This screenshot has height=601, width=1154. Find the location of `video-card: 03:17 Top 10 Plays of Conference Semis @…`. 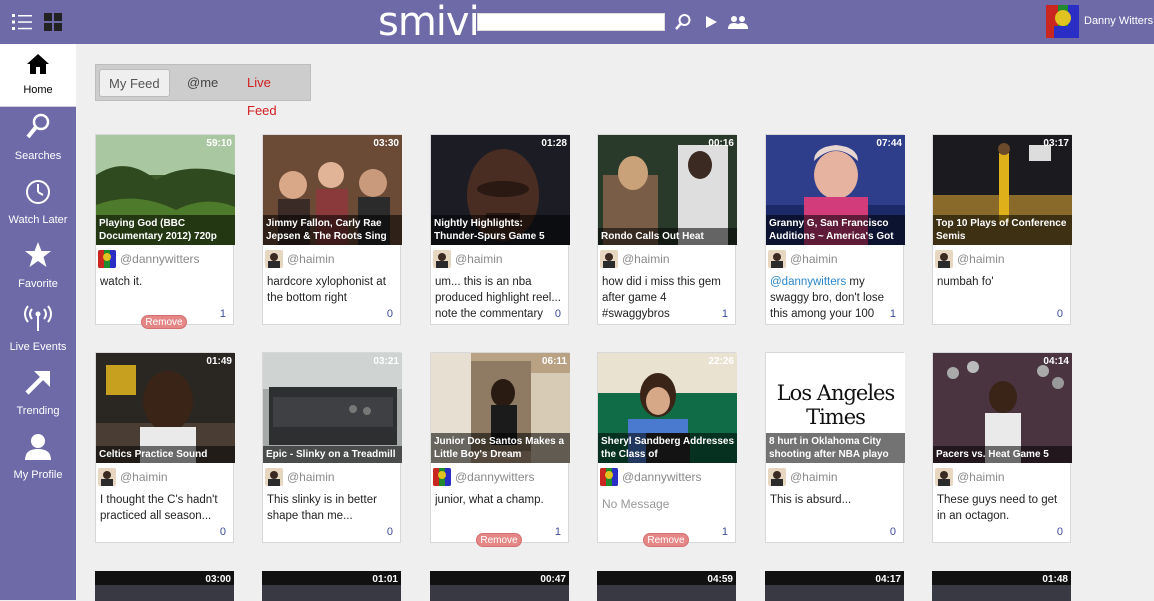

video-card: 03:17 Top 10 Plays of Conference Semis @… is located at coordinates (1002, 229).